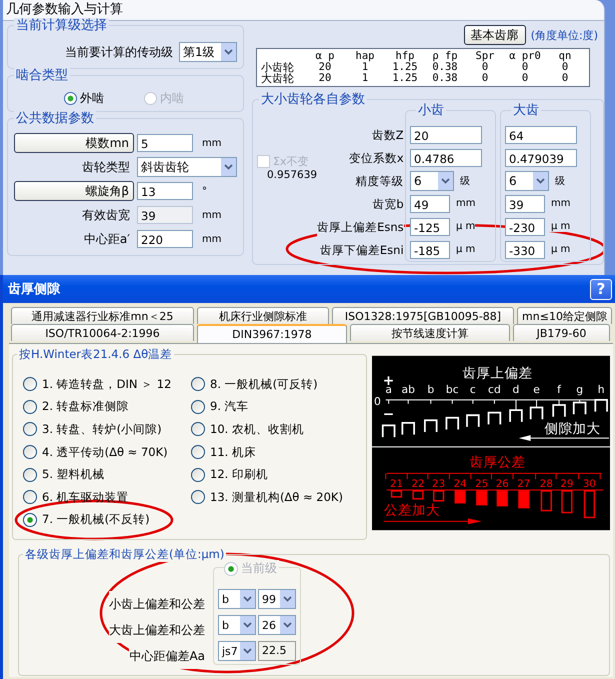 This screenshot has width=615, height=679. Describe the element at coordinates (107, 384) in the screenshot. I see `radio-option: 1. 铸造转盘，DIN ＞ 12` at that location.